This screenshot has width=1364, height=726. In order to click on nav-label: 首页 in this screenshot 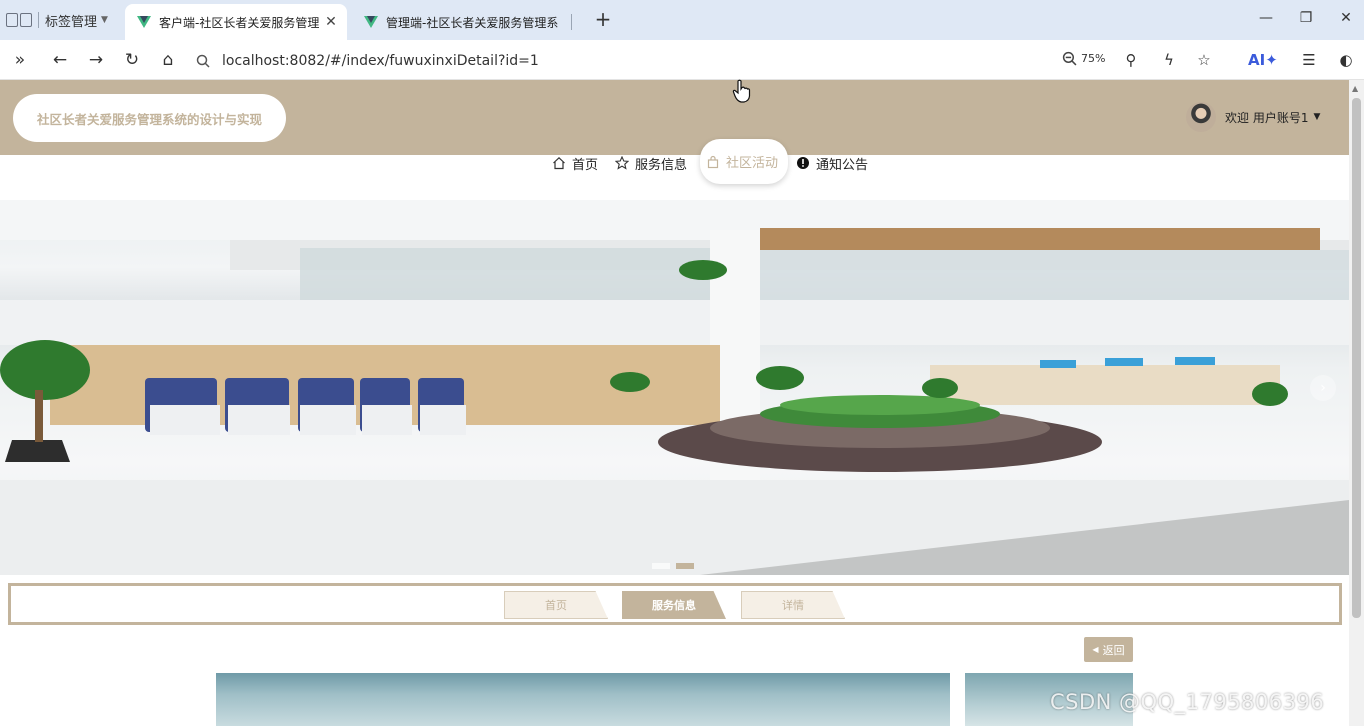, I will do `click(585, 165)`.